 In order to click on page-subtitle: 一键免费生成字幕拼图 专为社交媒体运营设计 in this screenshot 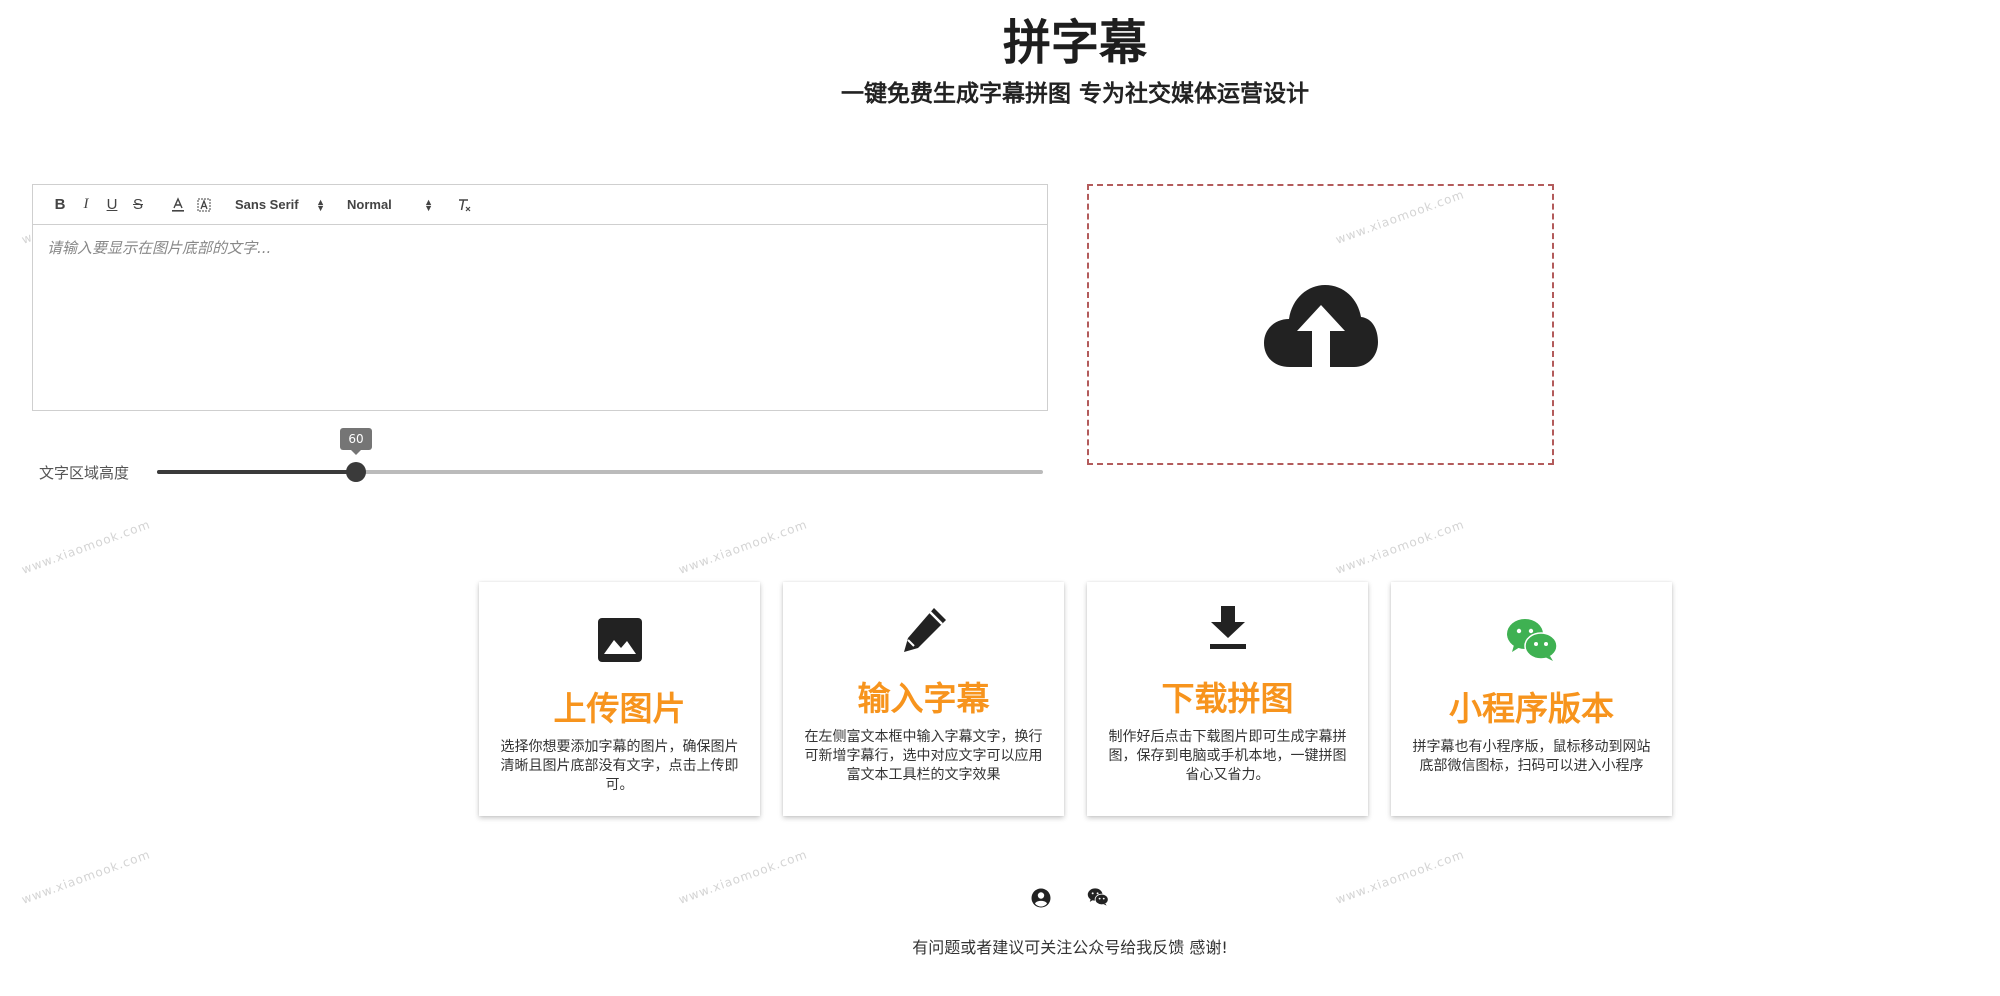, I will do `click(1074, 94)`.